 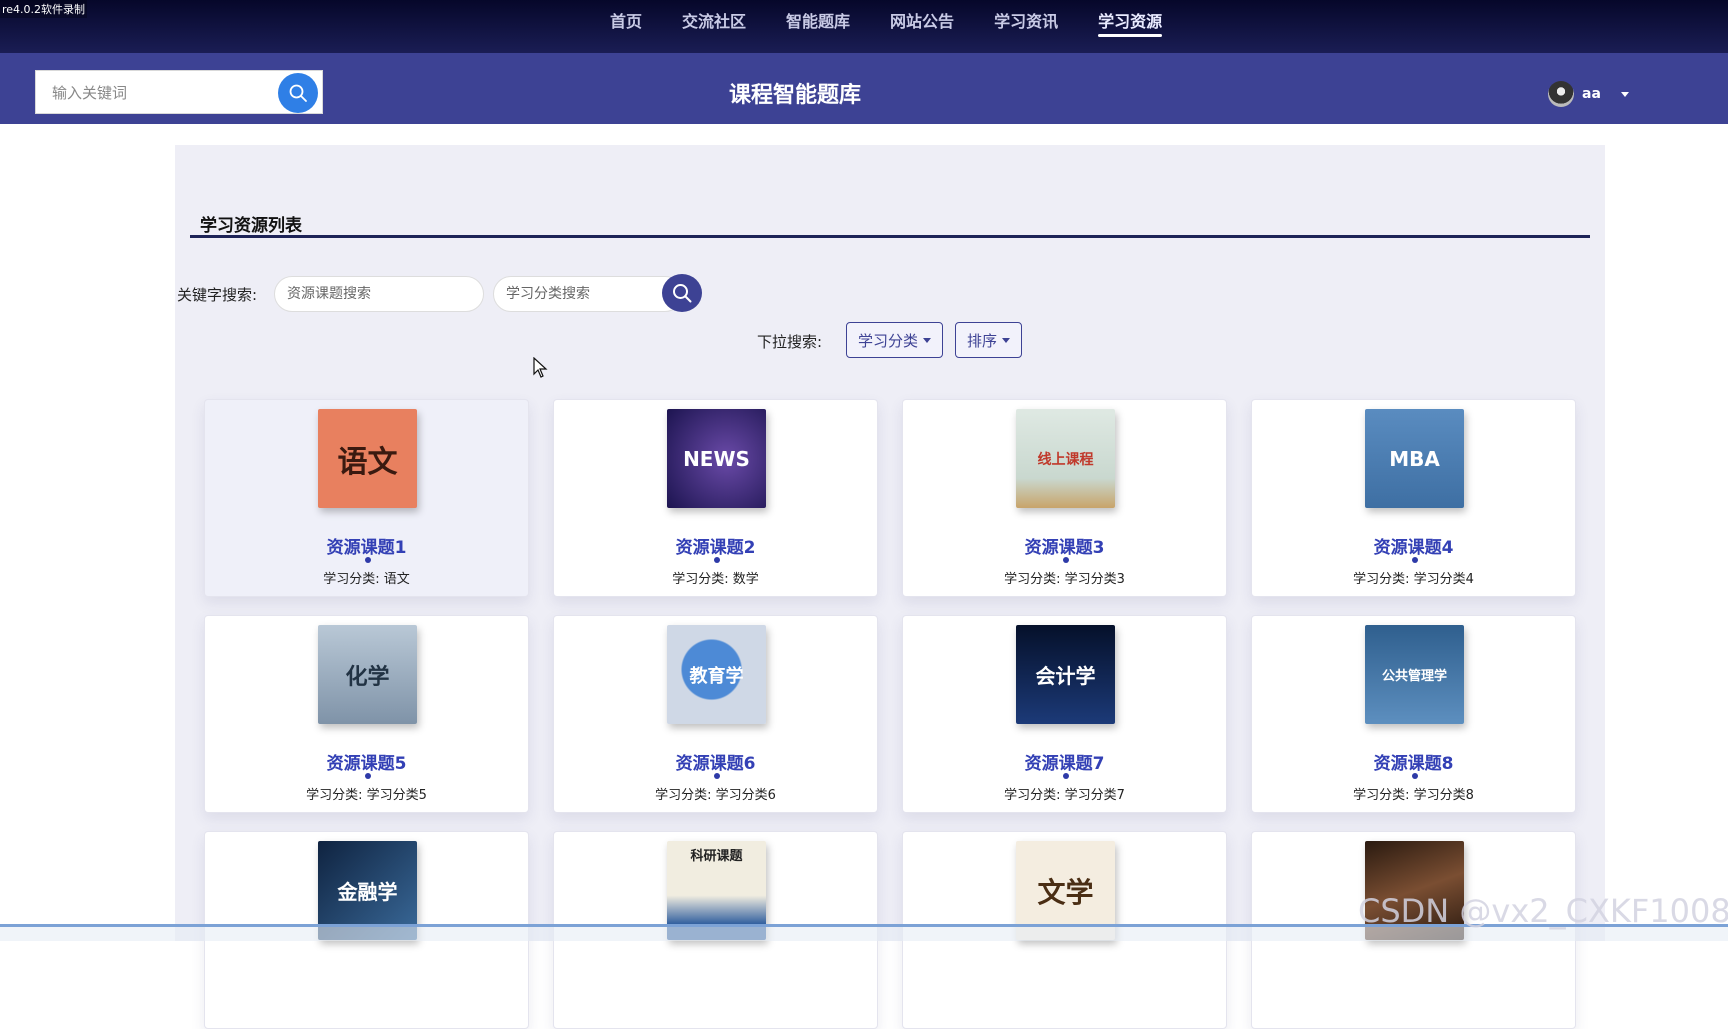 What do you see at coordinates (1064, 579) in the screenshot?
I see `resource-category: 学习分类: 学习分类3` at bounding box center [1064, 579].